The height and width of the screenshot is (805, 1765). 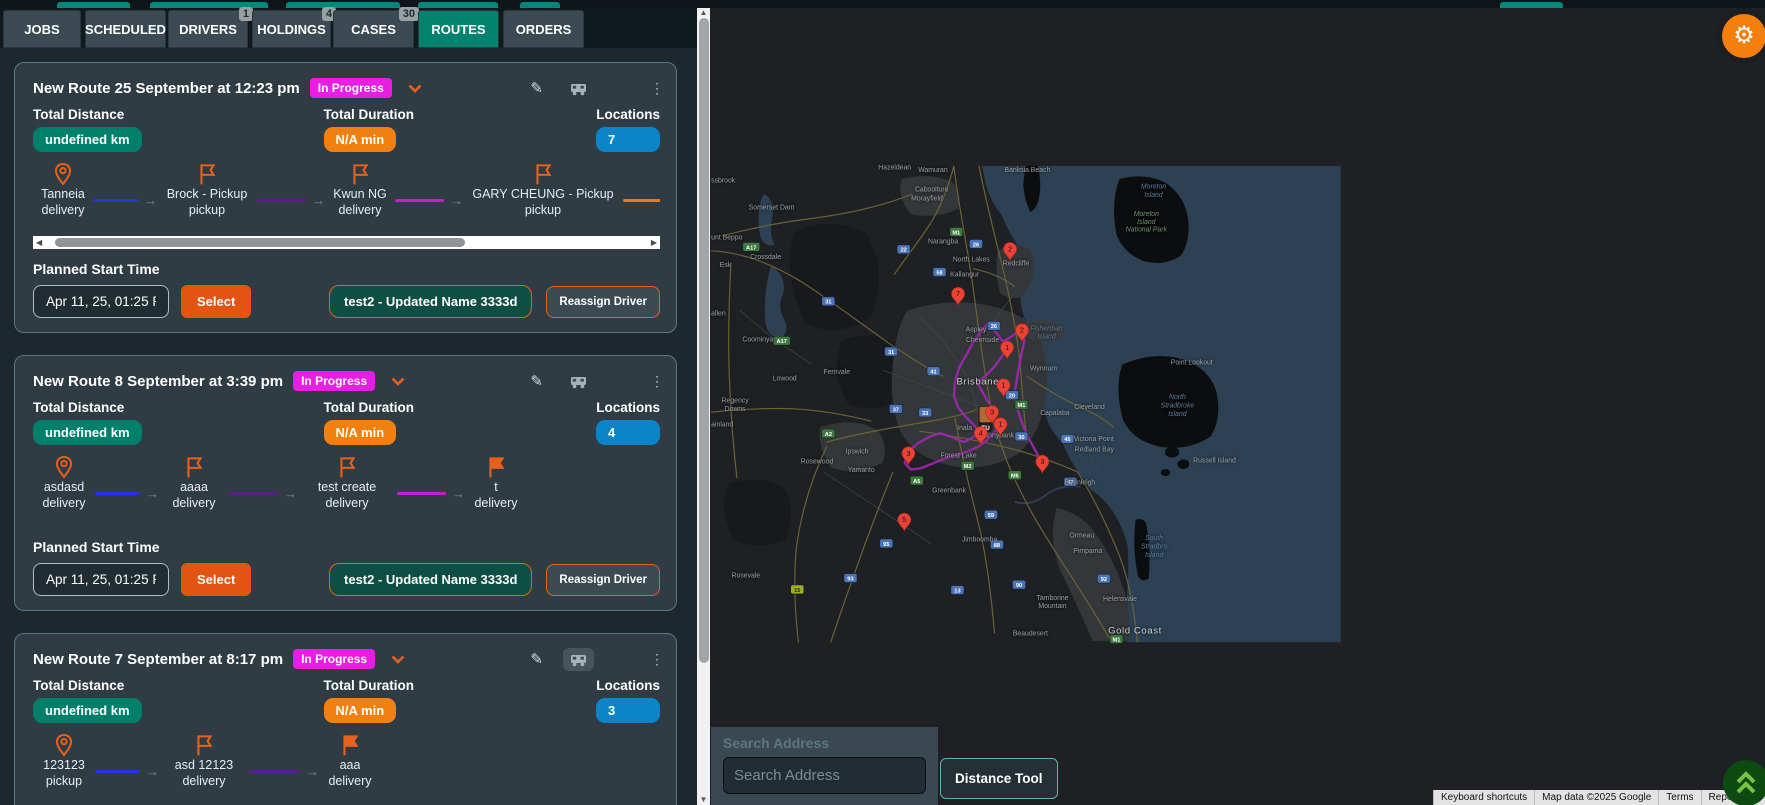 I want to click on stops-scrollbar-track, so click(x=346, y=242).